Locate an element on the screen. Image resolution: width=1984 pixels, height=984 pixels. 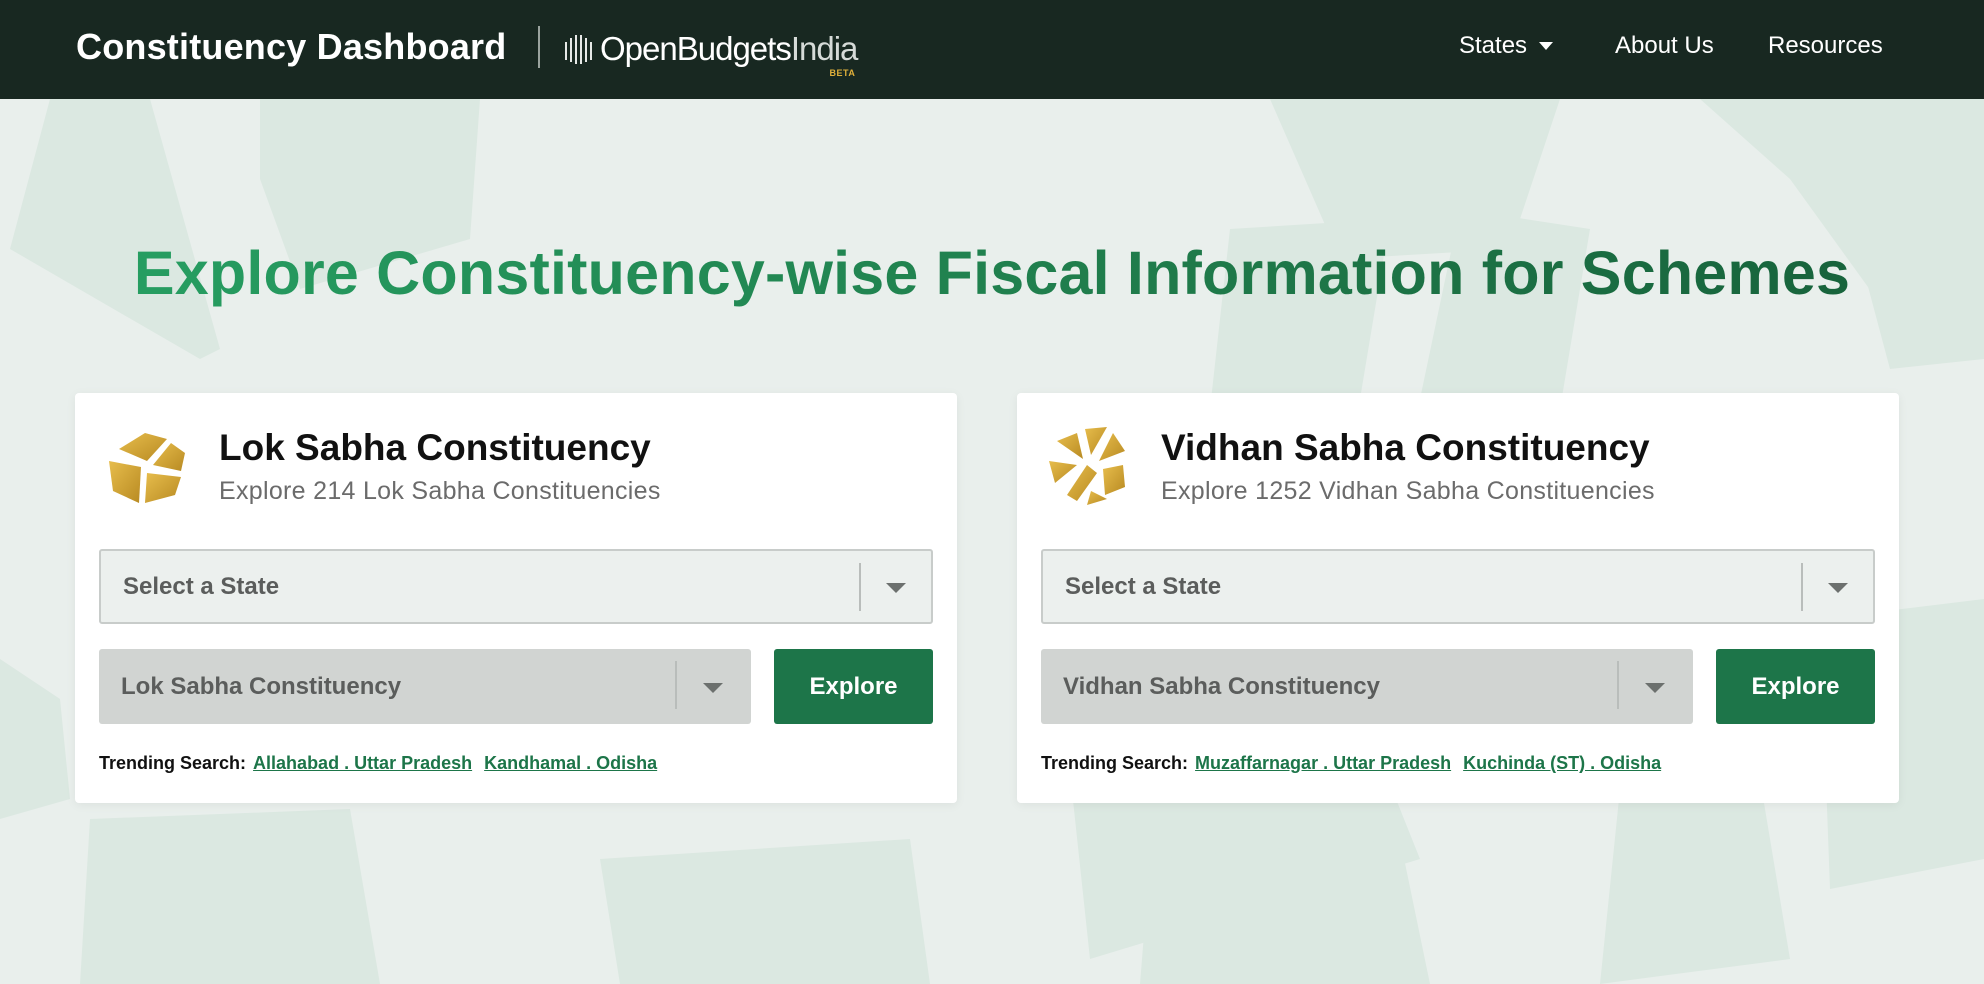
nav-resources: Resources is located at coordinates (1825, 46).